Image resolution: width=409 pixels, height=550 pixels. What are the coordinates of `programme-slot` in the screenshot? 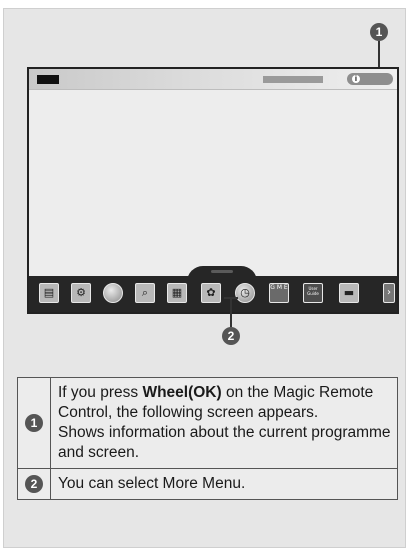 It's located at (293, 79).